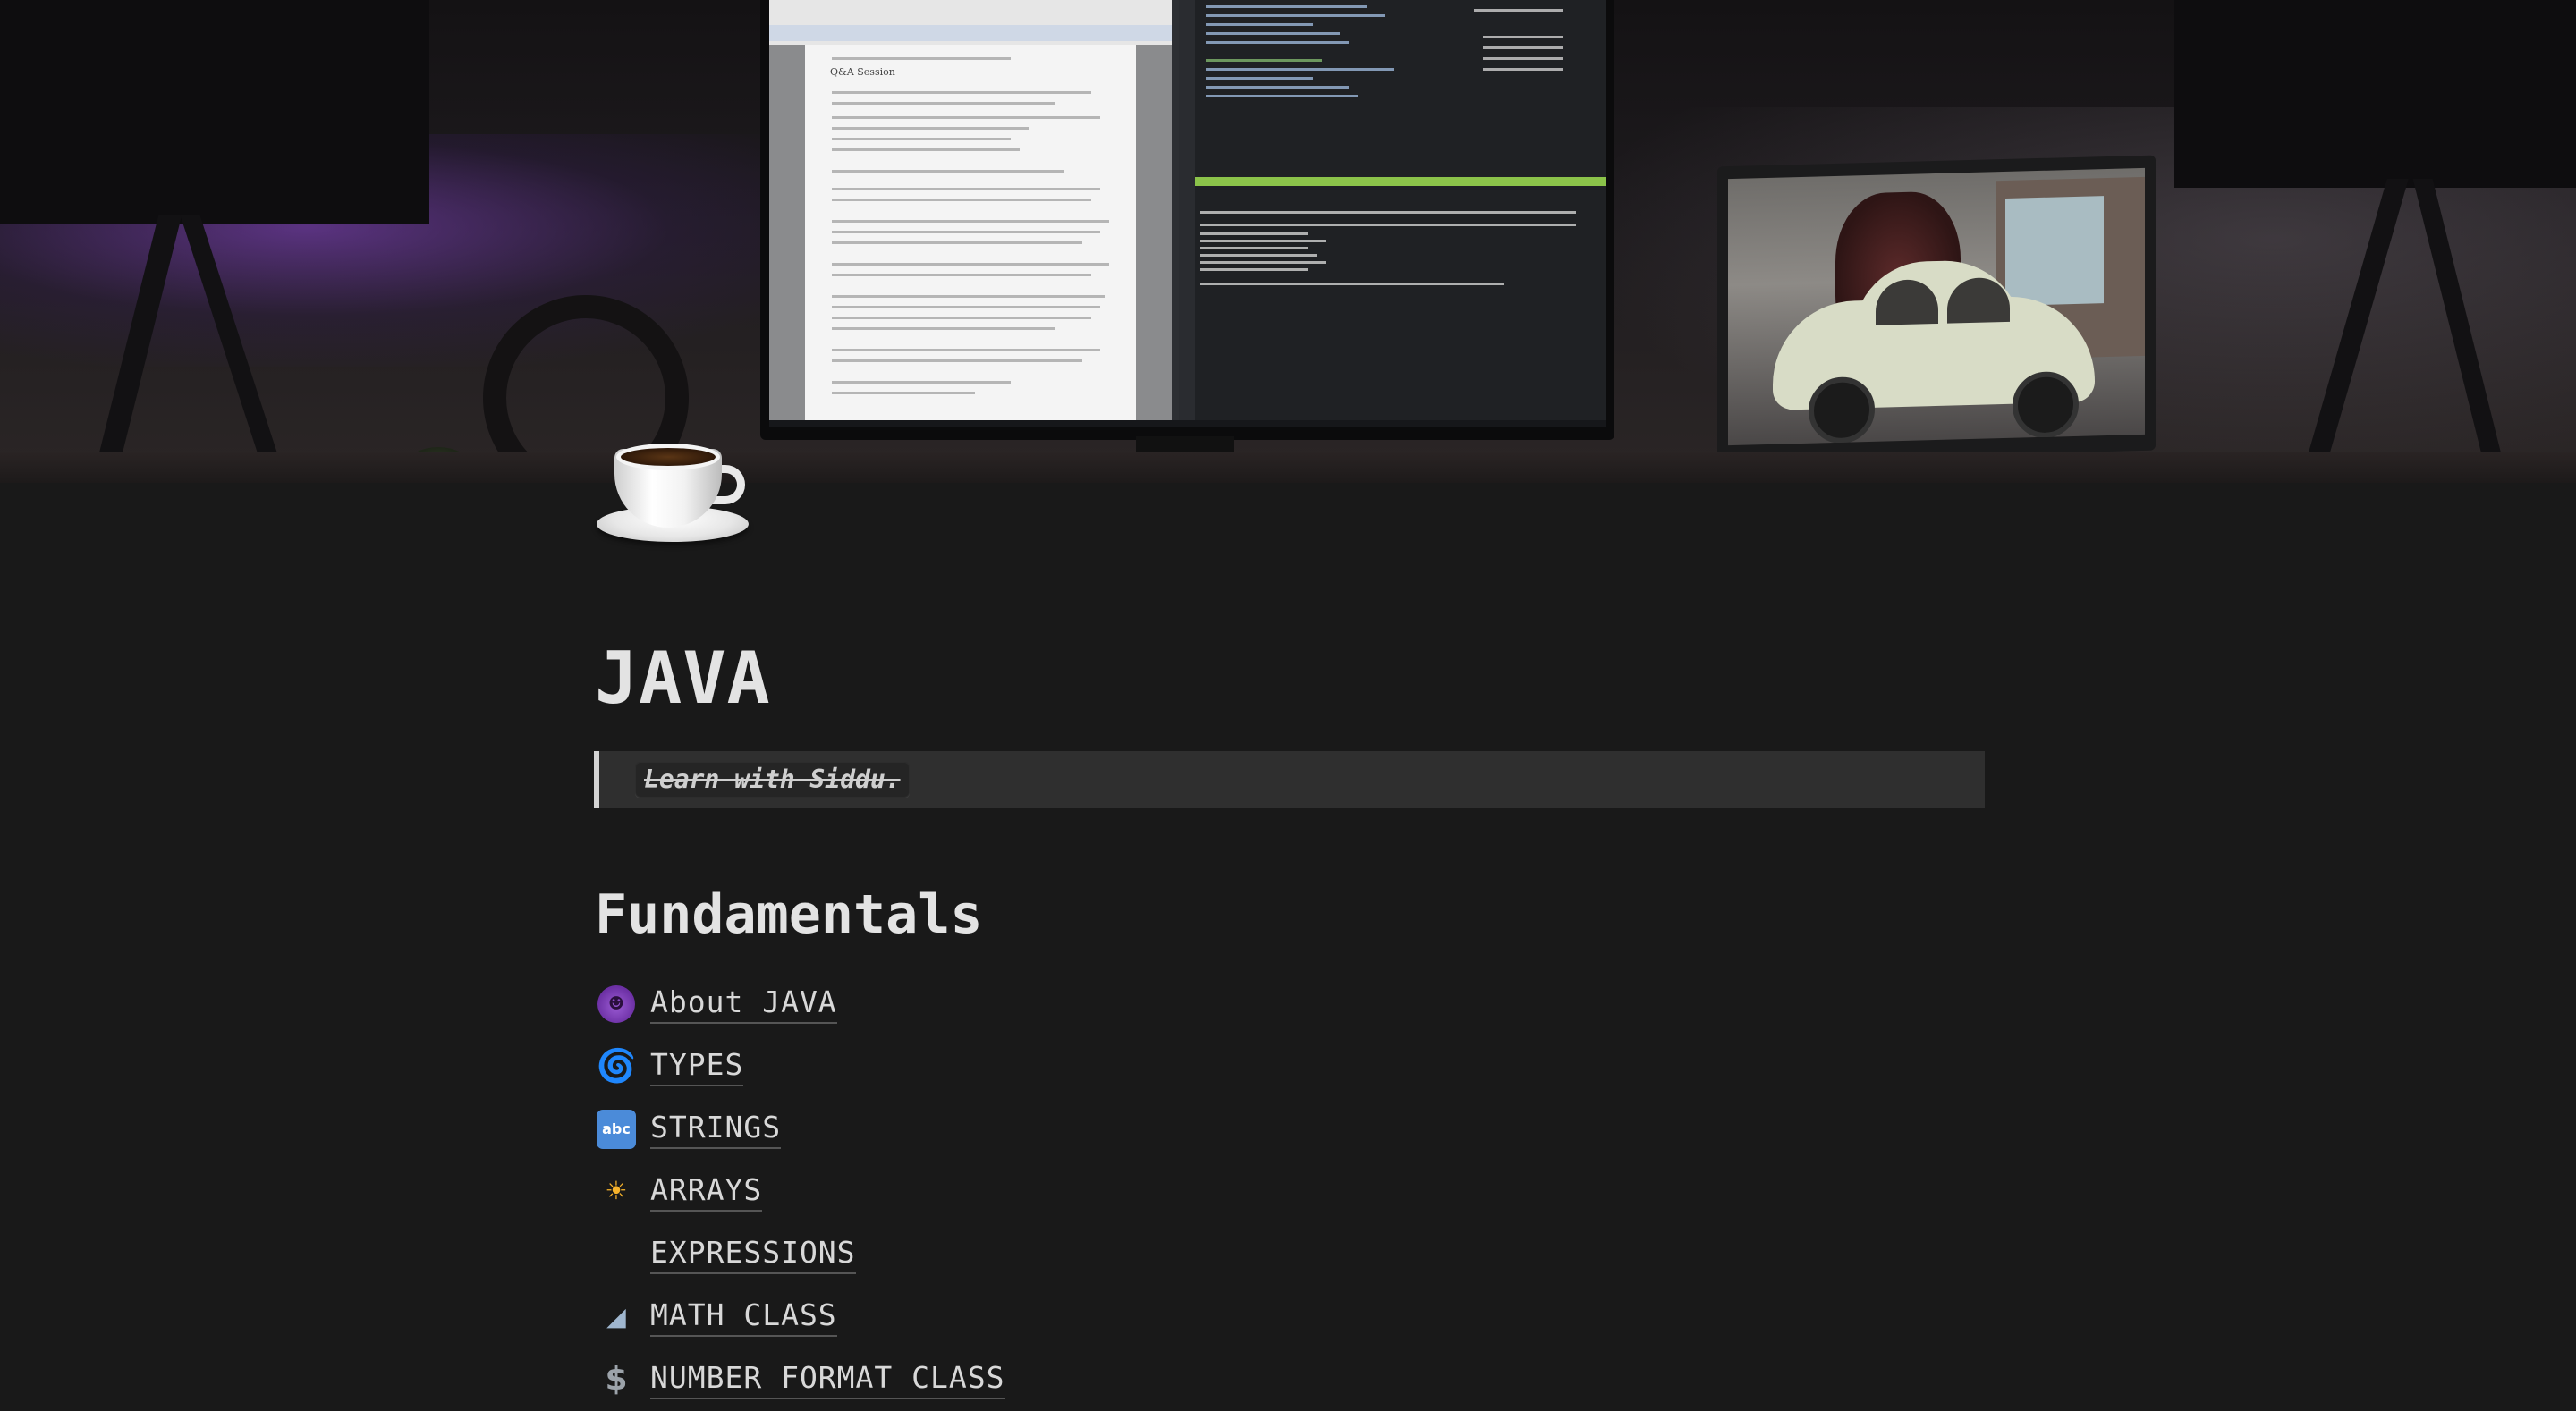  I want to click on editor-status-bar, so click(1400, 181).